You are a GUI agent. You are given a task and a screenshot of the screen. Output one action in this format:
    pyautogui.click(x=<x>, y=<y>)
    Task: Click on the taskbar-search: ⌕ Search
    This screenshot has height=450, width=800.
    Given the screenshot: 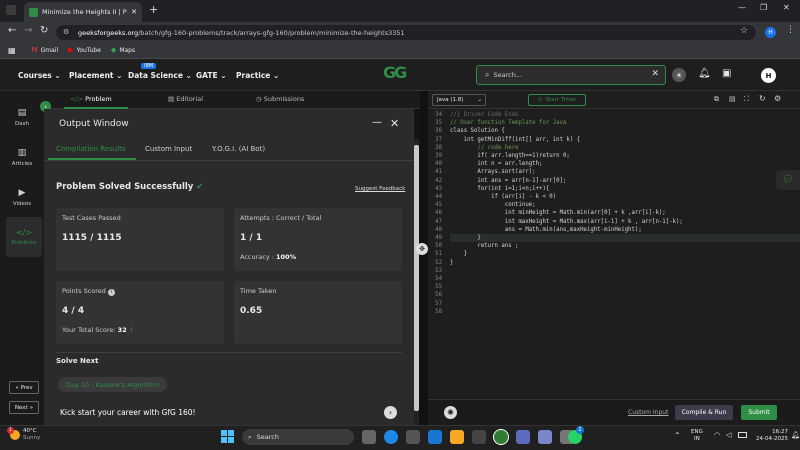 What is the action you would take?
    pyautogui.click(x=298, y=437)
    